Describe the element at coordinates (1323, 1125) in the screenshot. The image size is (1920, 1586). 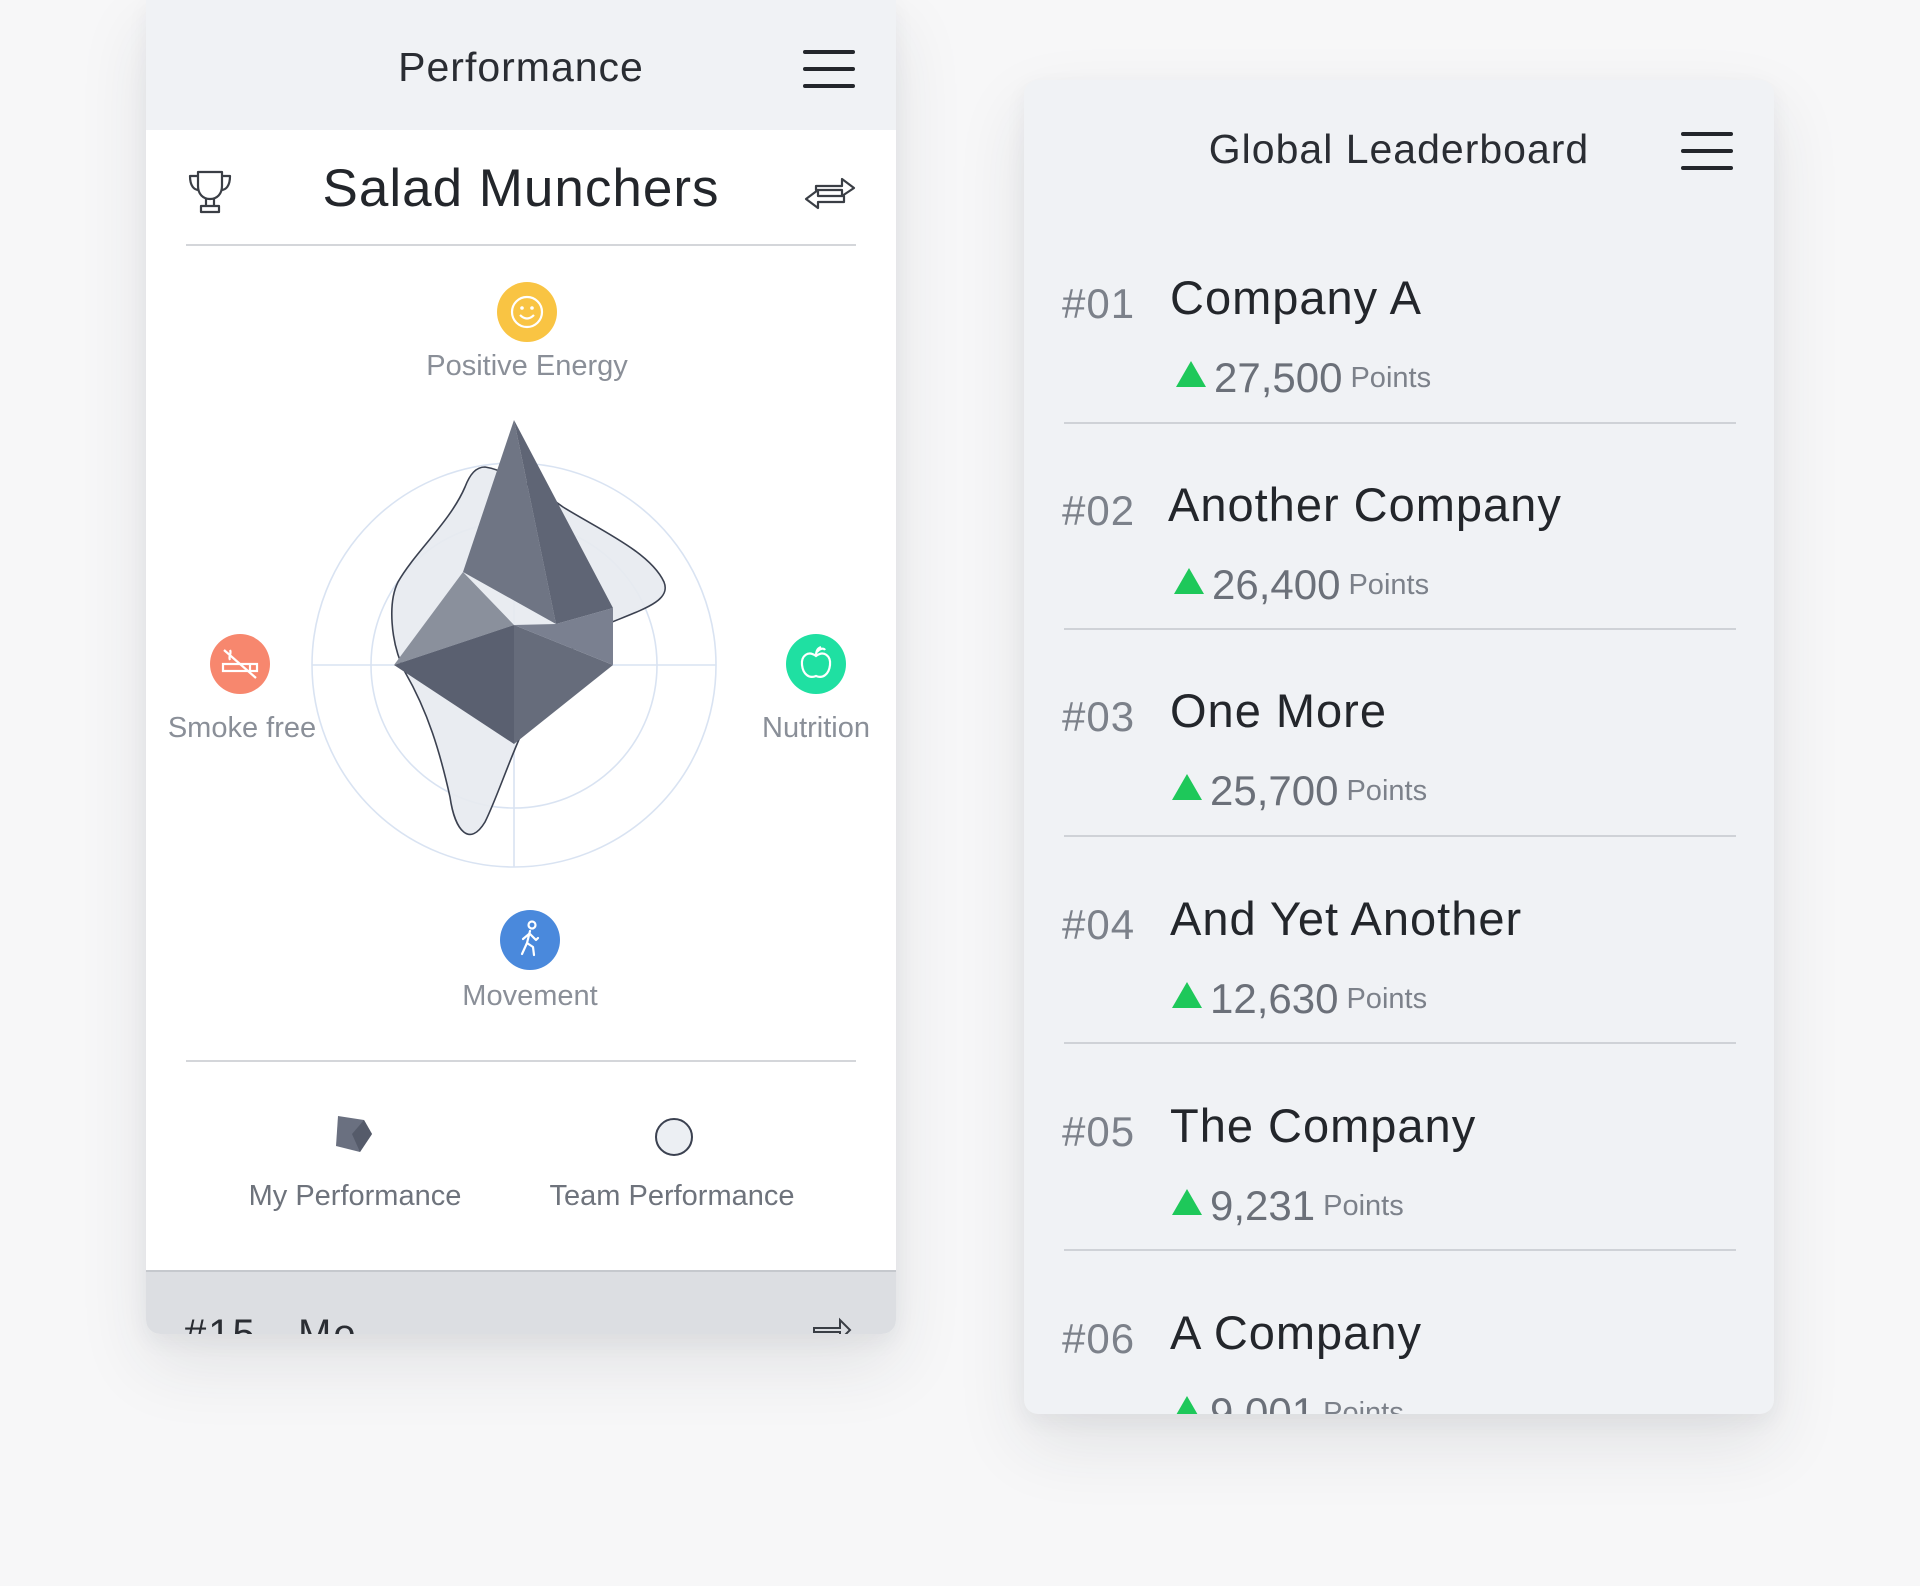
I see `row-company-name: The Company` at that location.